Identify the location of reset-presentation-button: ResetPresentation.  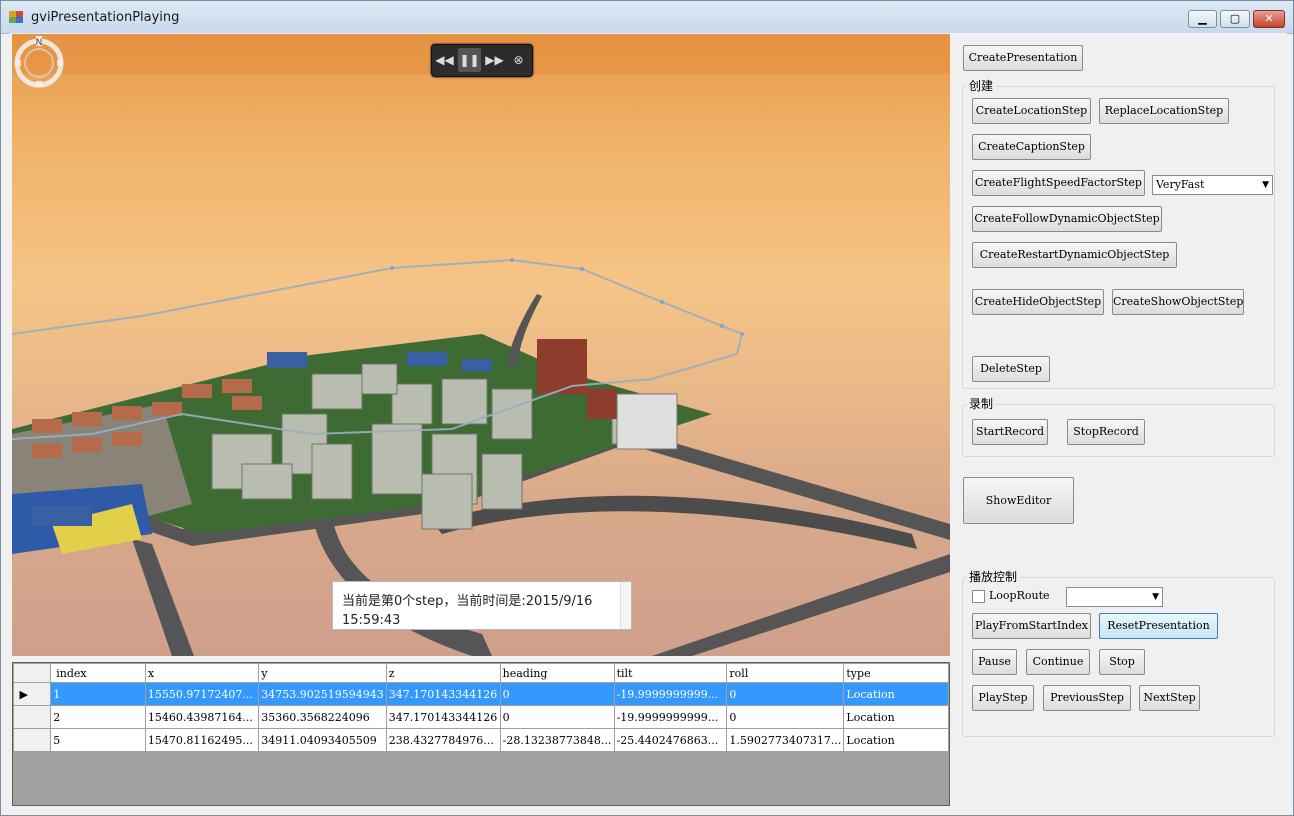
(1158, 626).